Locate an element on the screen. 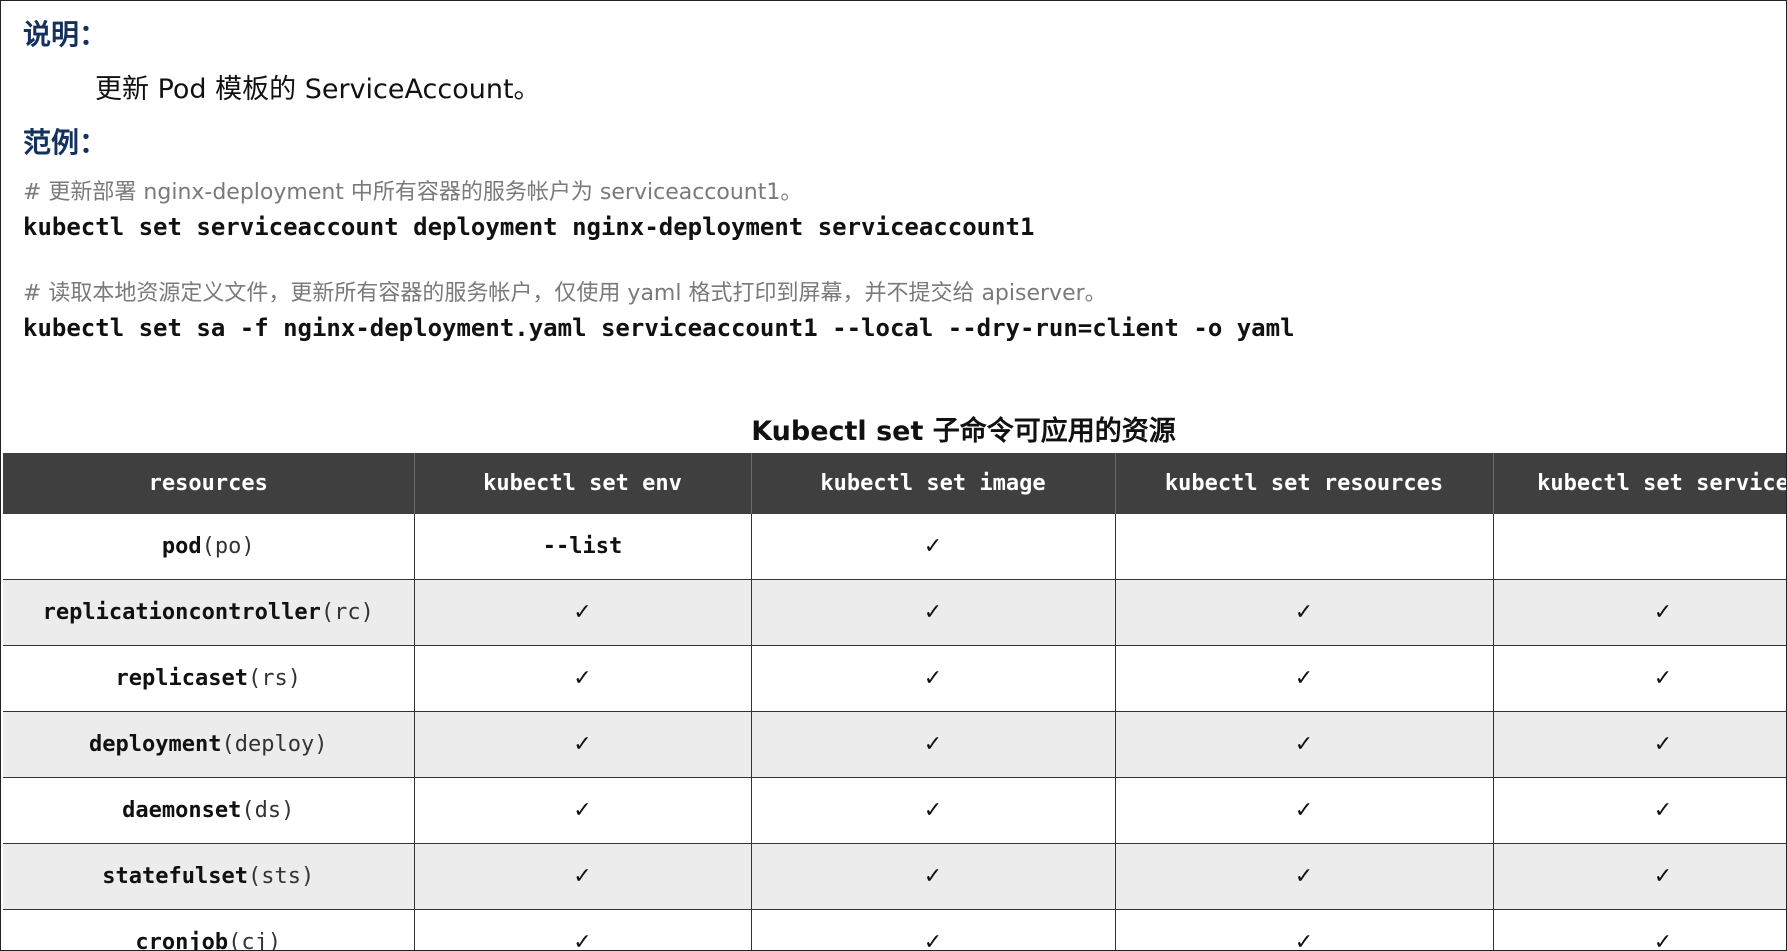  resource-abbreviation: (deploy) is located at coordinates (274, 744).